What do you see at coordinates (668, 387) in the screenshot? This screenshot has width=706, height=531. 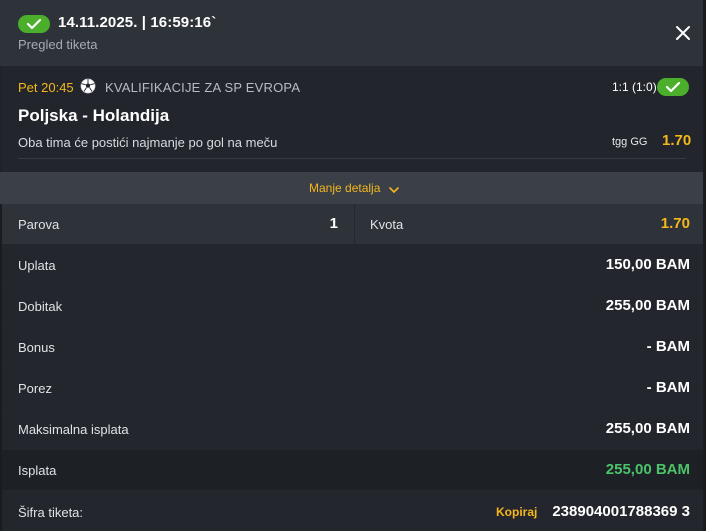 I see `porez-value: - BAM` at bounding box center [668, 387].